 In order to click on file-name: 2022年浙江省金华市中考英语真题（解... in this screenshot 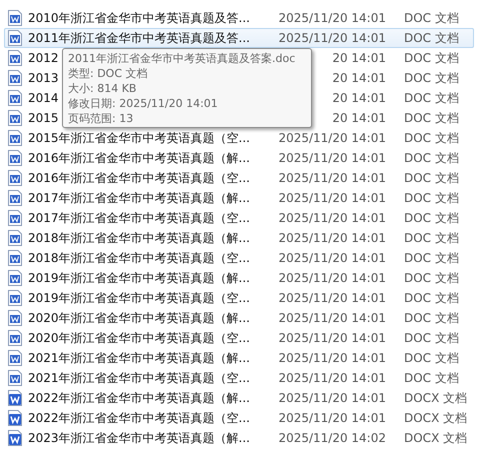, I will do `click(139, 398)`.